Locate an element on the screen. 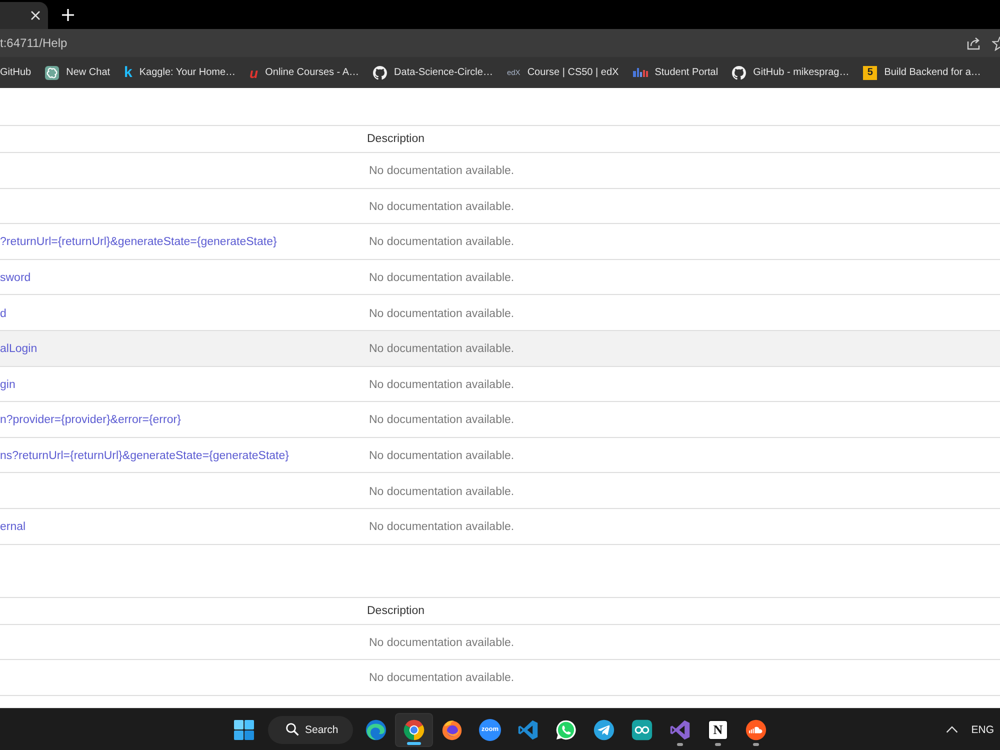 The image size is (1000, 750). api-link: ernal is located at coordinates (13, 527).